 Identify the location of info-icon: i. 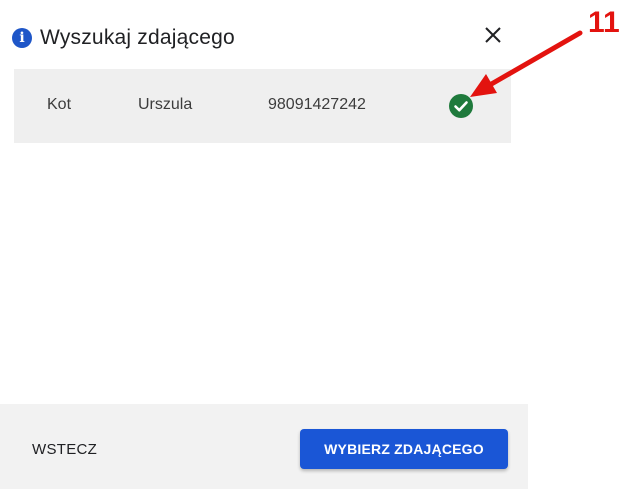
(22, 38).